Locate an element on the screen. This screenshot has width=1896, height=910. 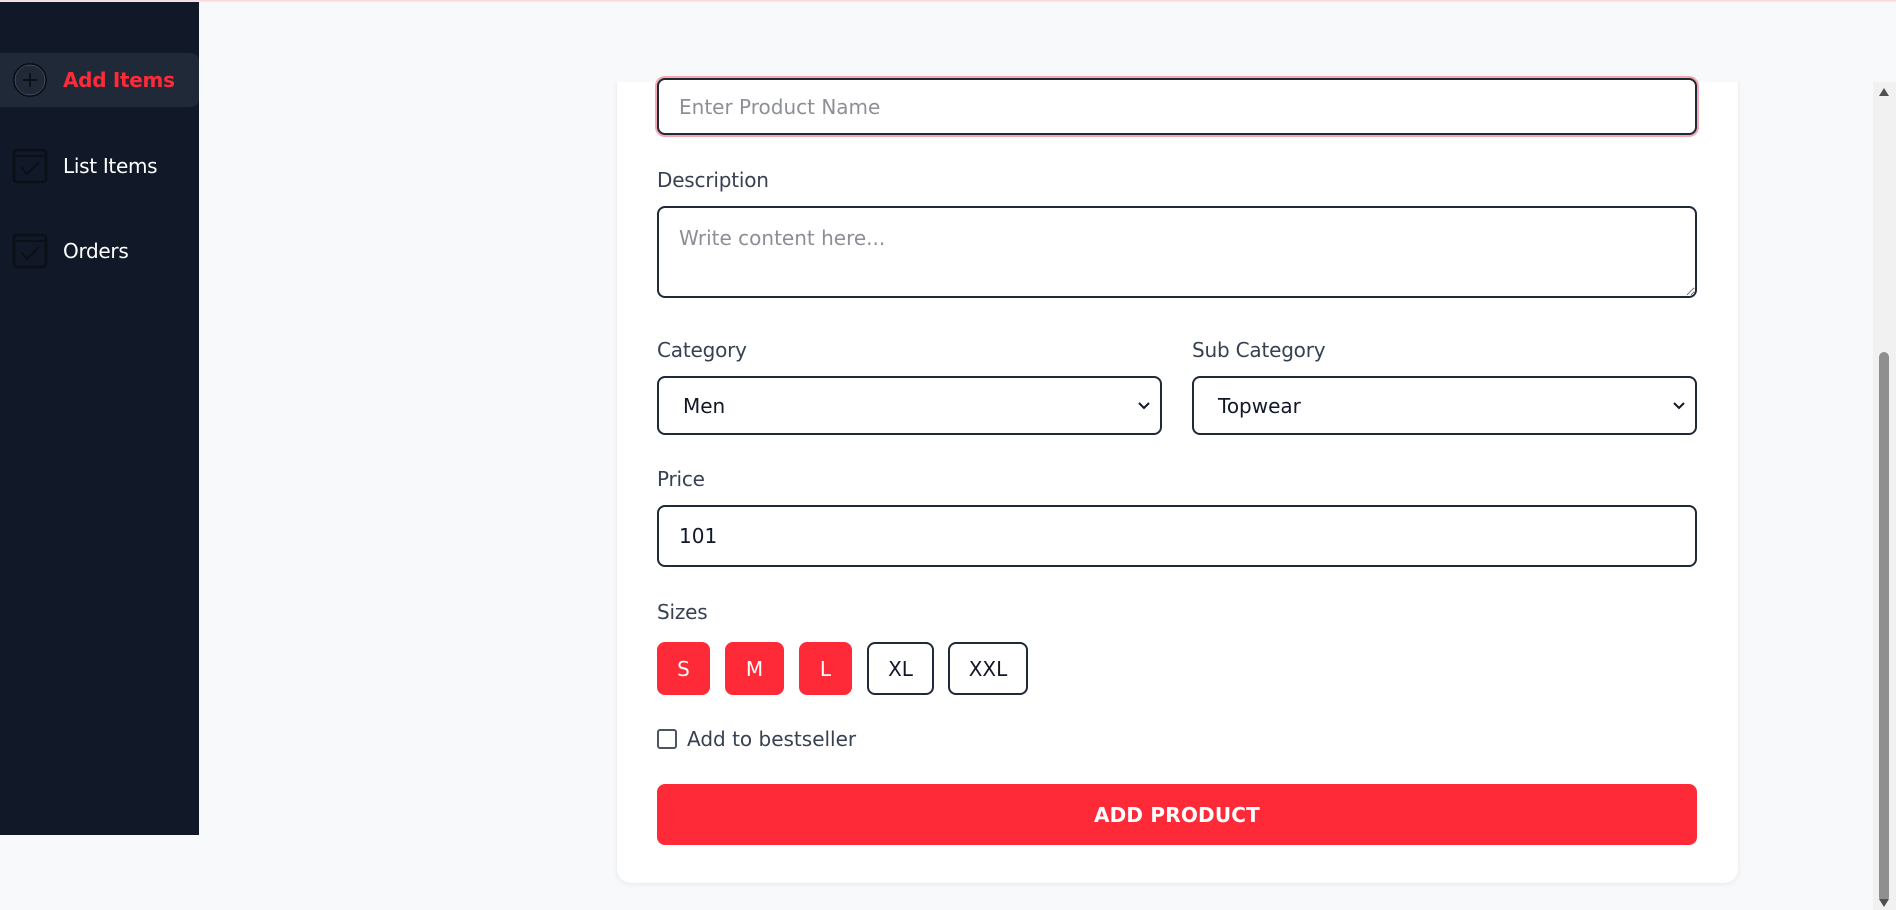
category-label: Category is located at coordinates (702, 350).